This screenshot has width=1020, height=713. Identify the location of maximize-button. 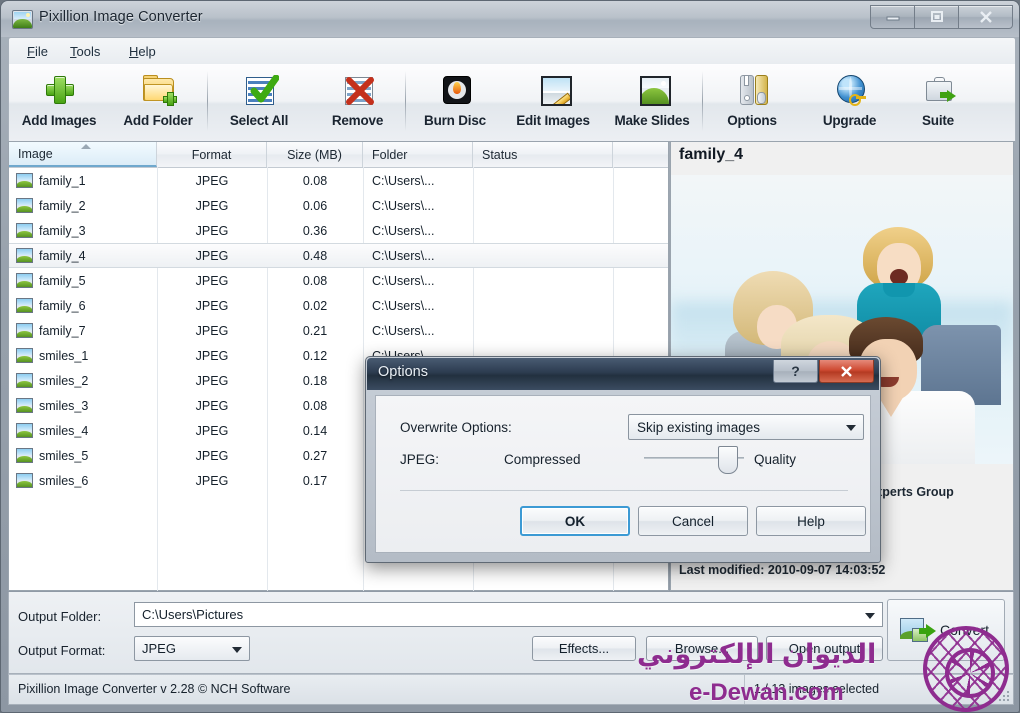
(936, 17).